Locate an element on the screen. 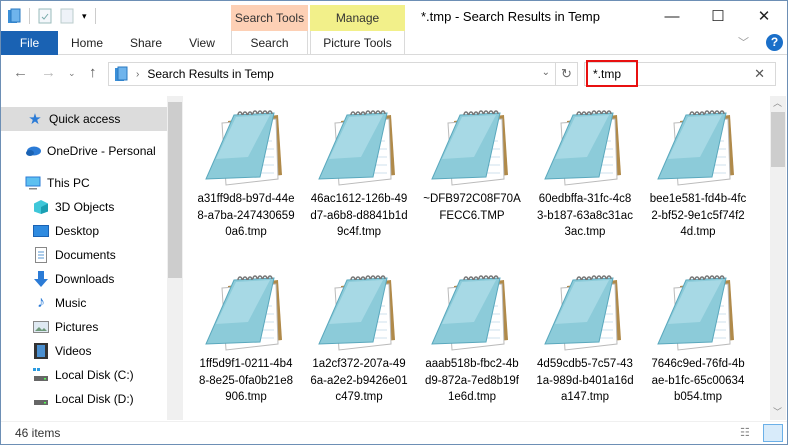  tab-search: Search is located at coordinates (269, 43).